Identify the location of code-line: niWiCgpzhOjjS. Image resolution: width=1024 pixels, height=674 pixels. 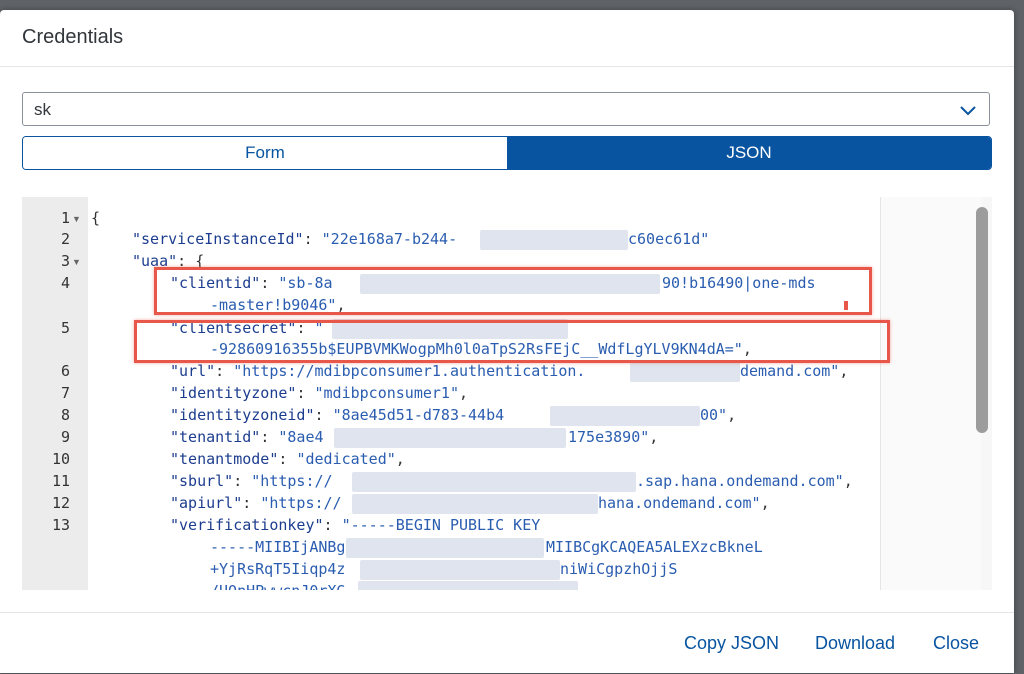
(619, 569).